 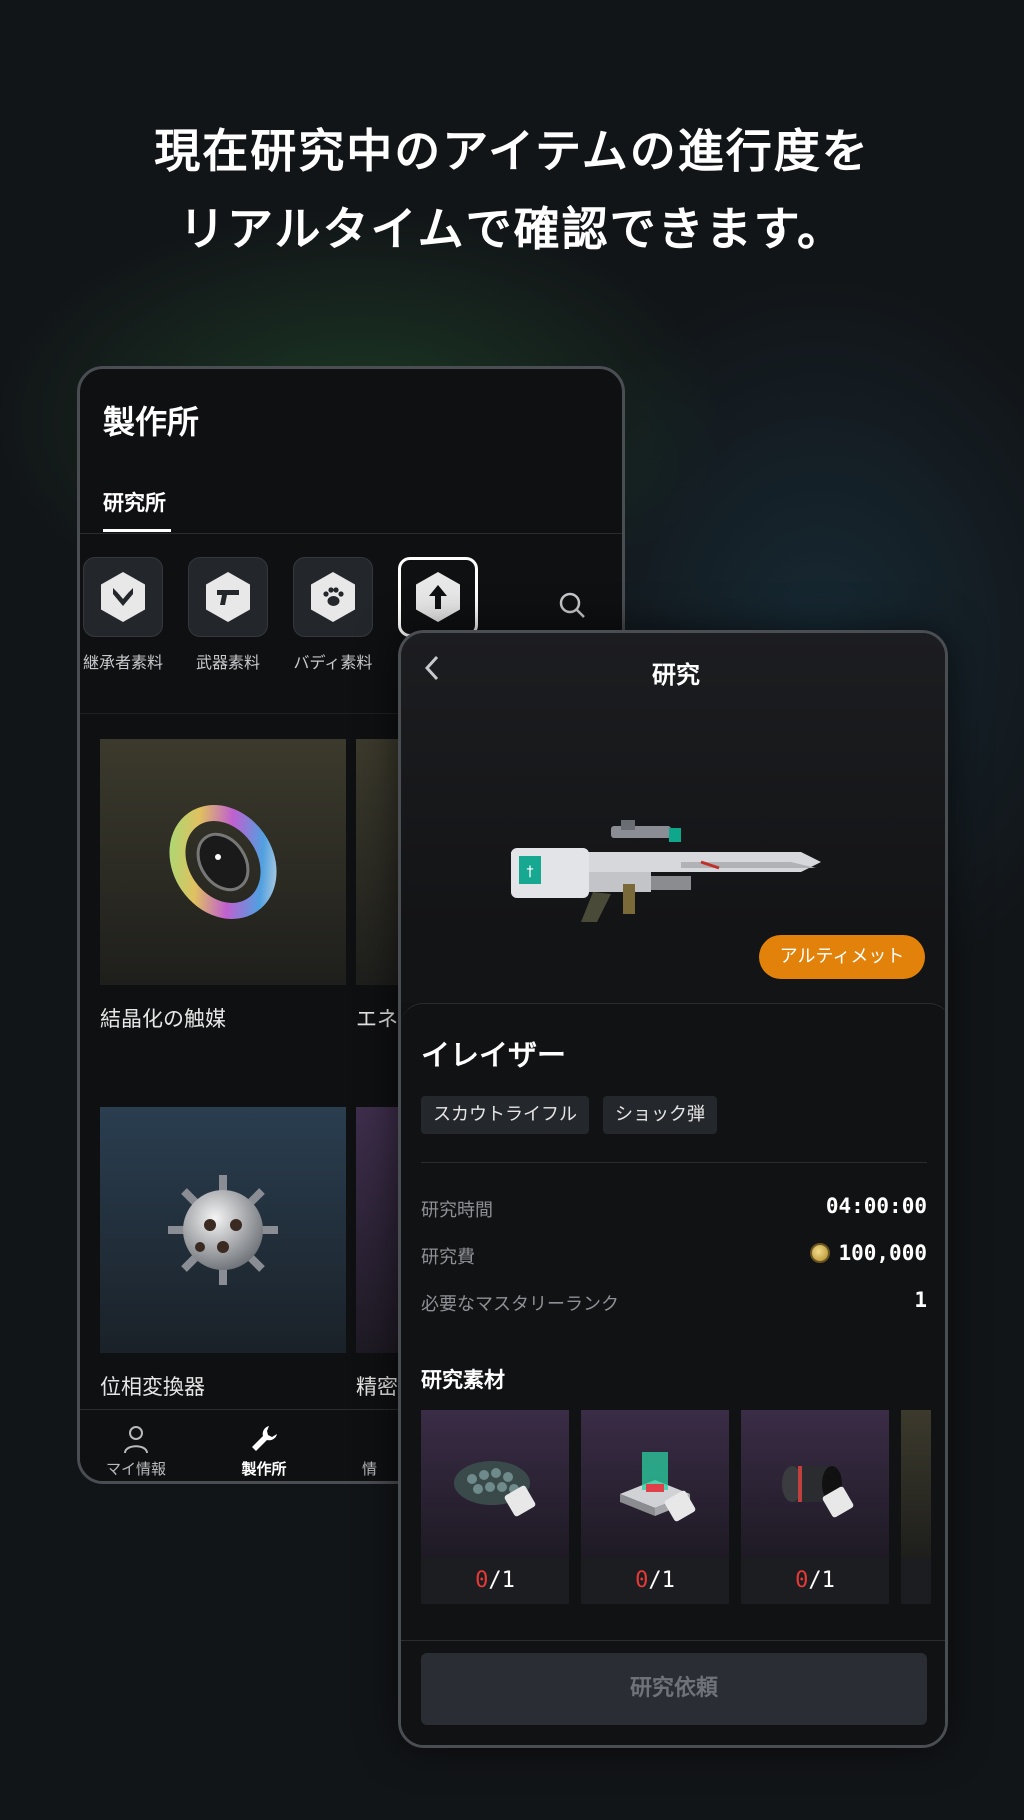 What do you see at coordinates (228, 597) in the screenshot?
I see `pistol-icon` at bounding box center [228, 597].